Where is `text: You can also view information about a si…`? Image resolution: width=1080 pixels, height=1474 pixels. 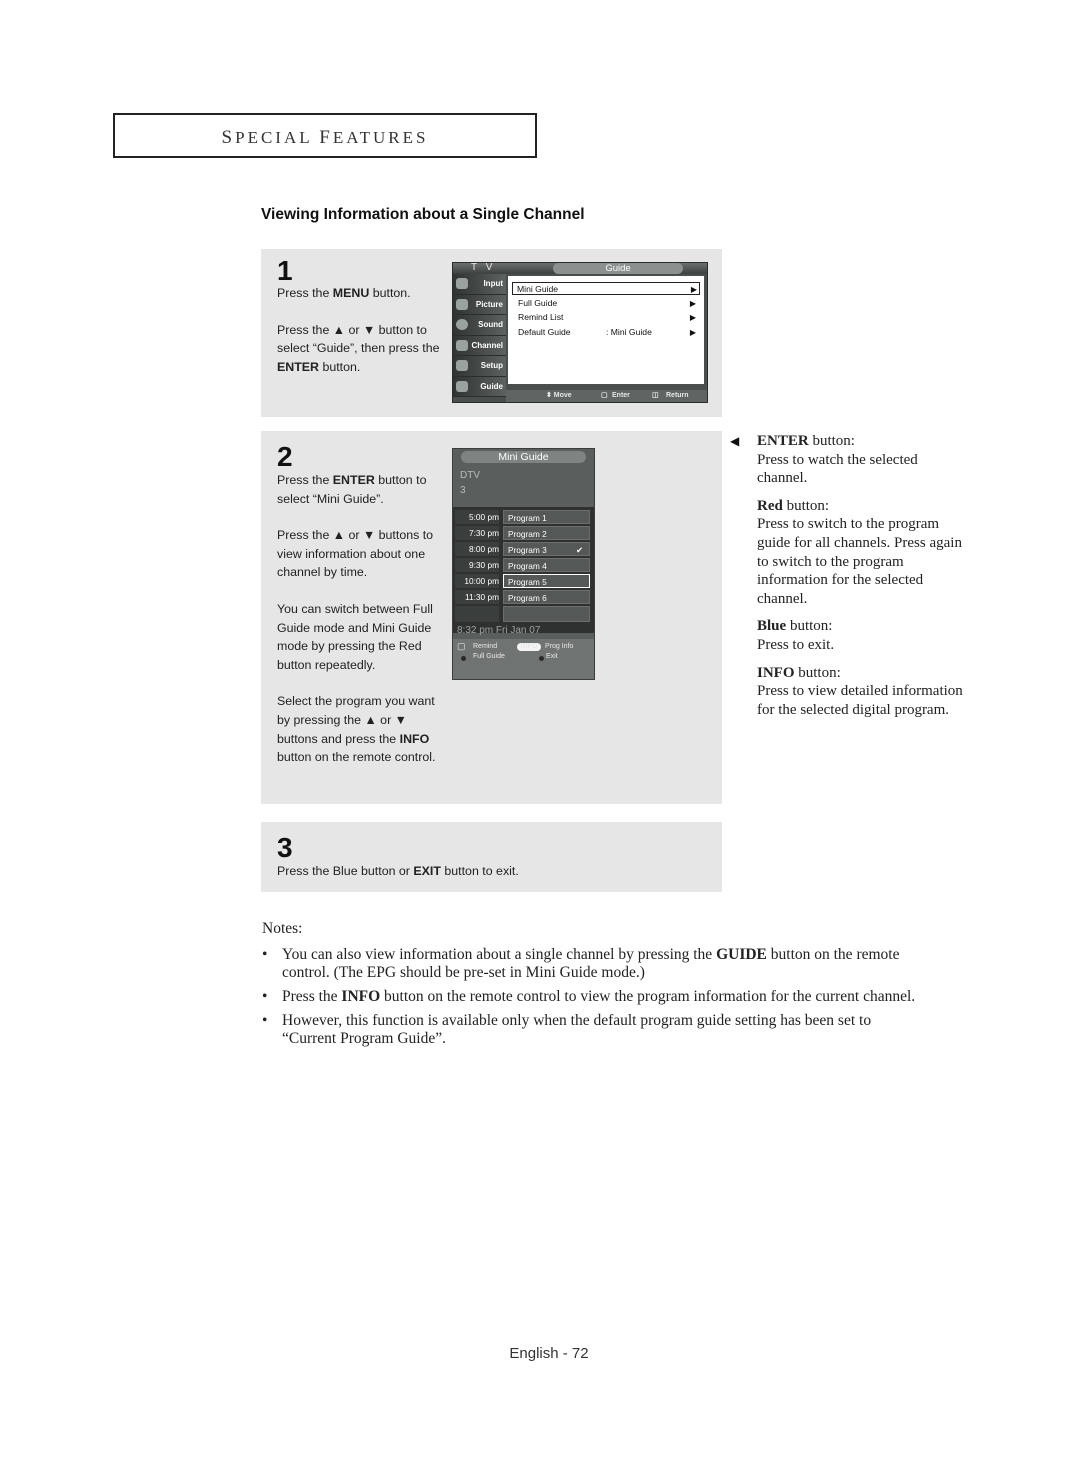
text: You can also view information about a si… is located at coordinates (499, 954).